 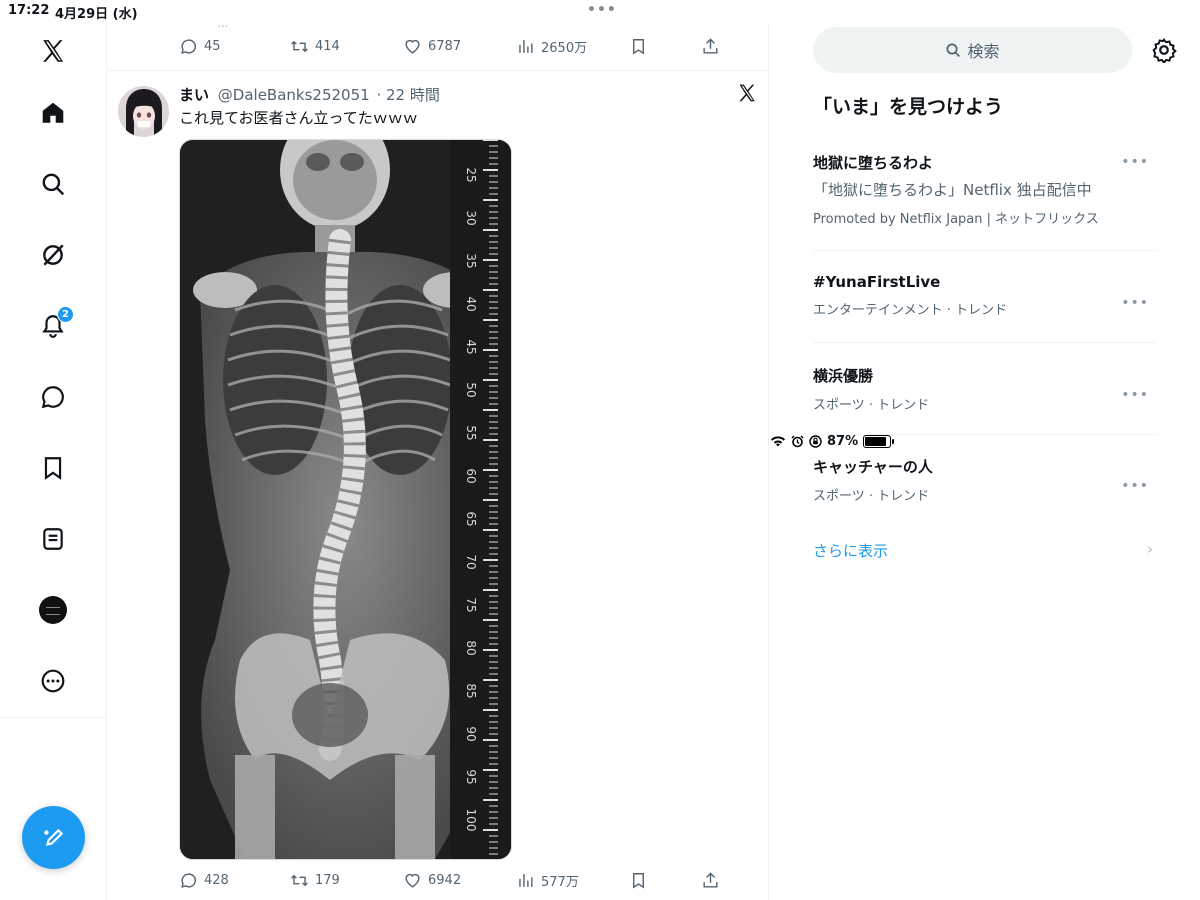 I want to click on views-button: 2650万, so click(x=572, y=46).